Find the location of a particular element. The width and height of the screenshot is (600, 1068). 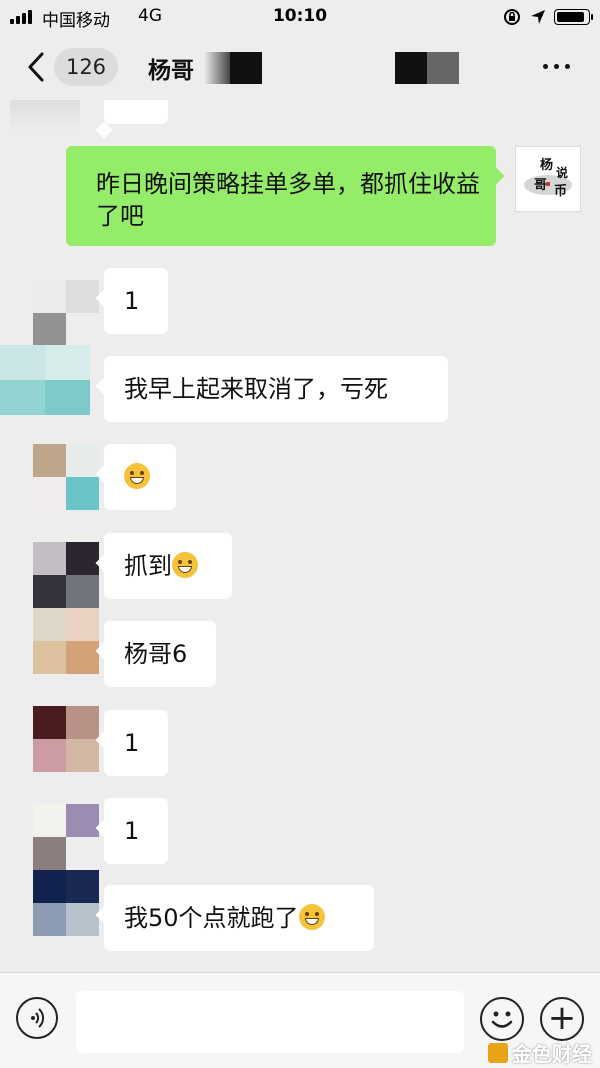

message-bubble: 我50个点就跑了 is located at coordinates (239, 918).